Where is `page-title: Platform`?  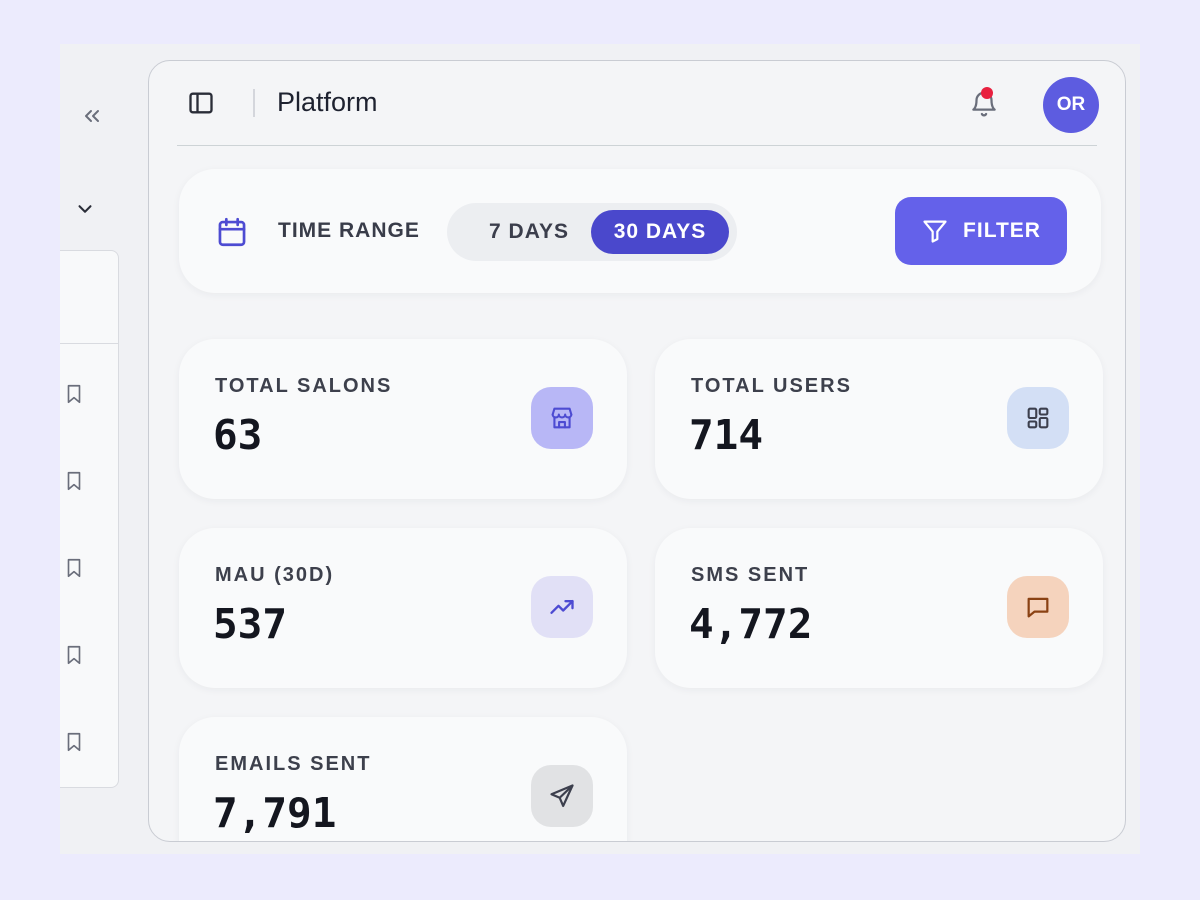 page-title: Platform is located at coordinates (327, 102).